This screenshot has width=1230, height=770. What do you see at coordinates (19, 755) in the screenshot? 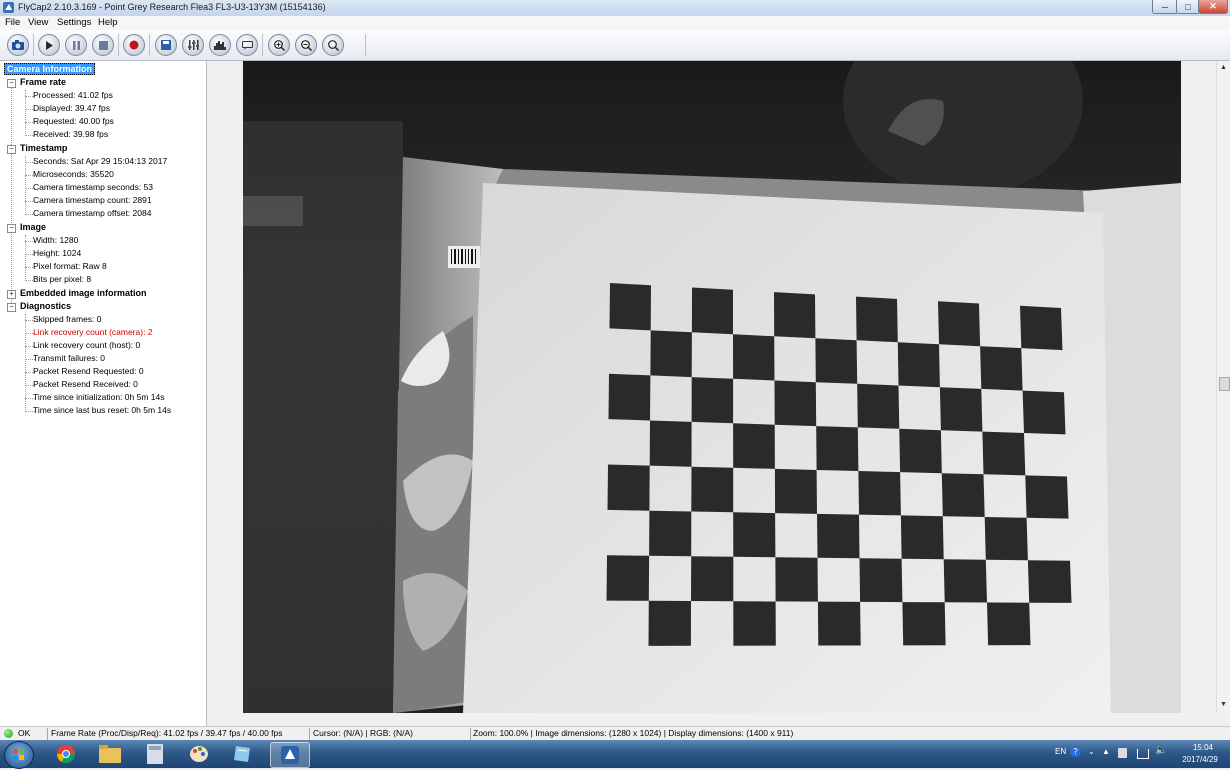
I see `start-button` at bounding box center [19, 755].